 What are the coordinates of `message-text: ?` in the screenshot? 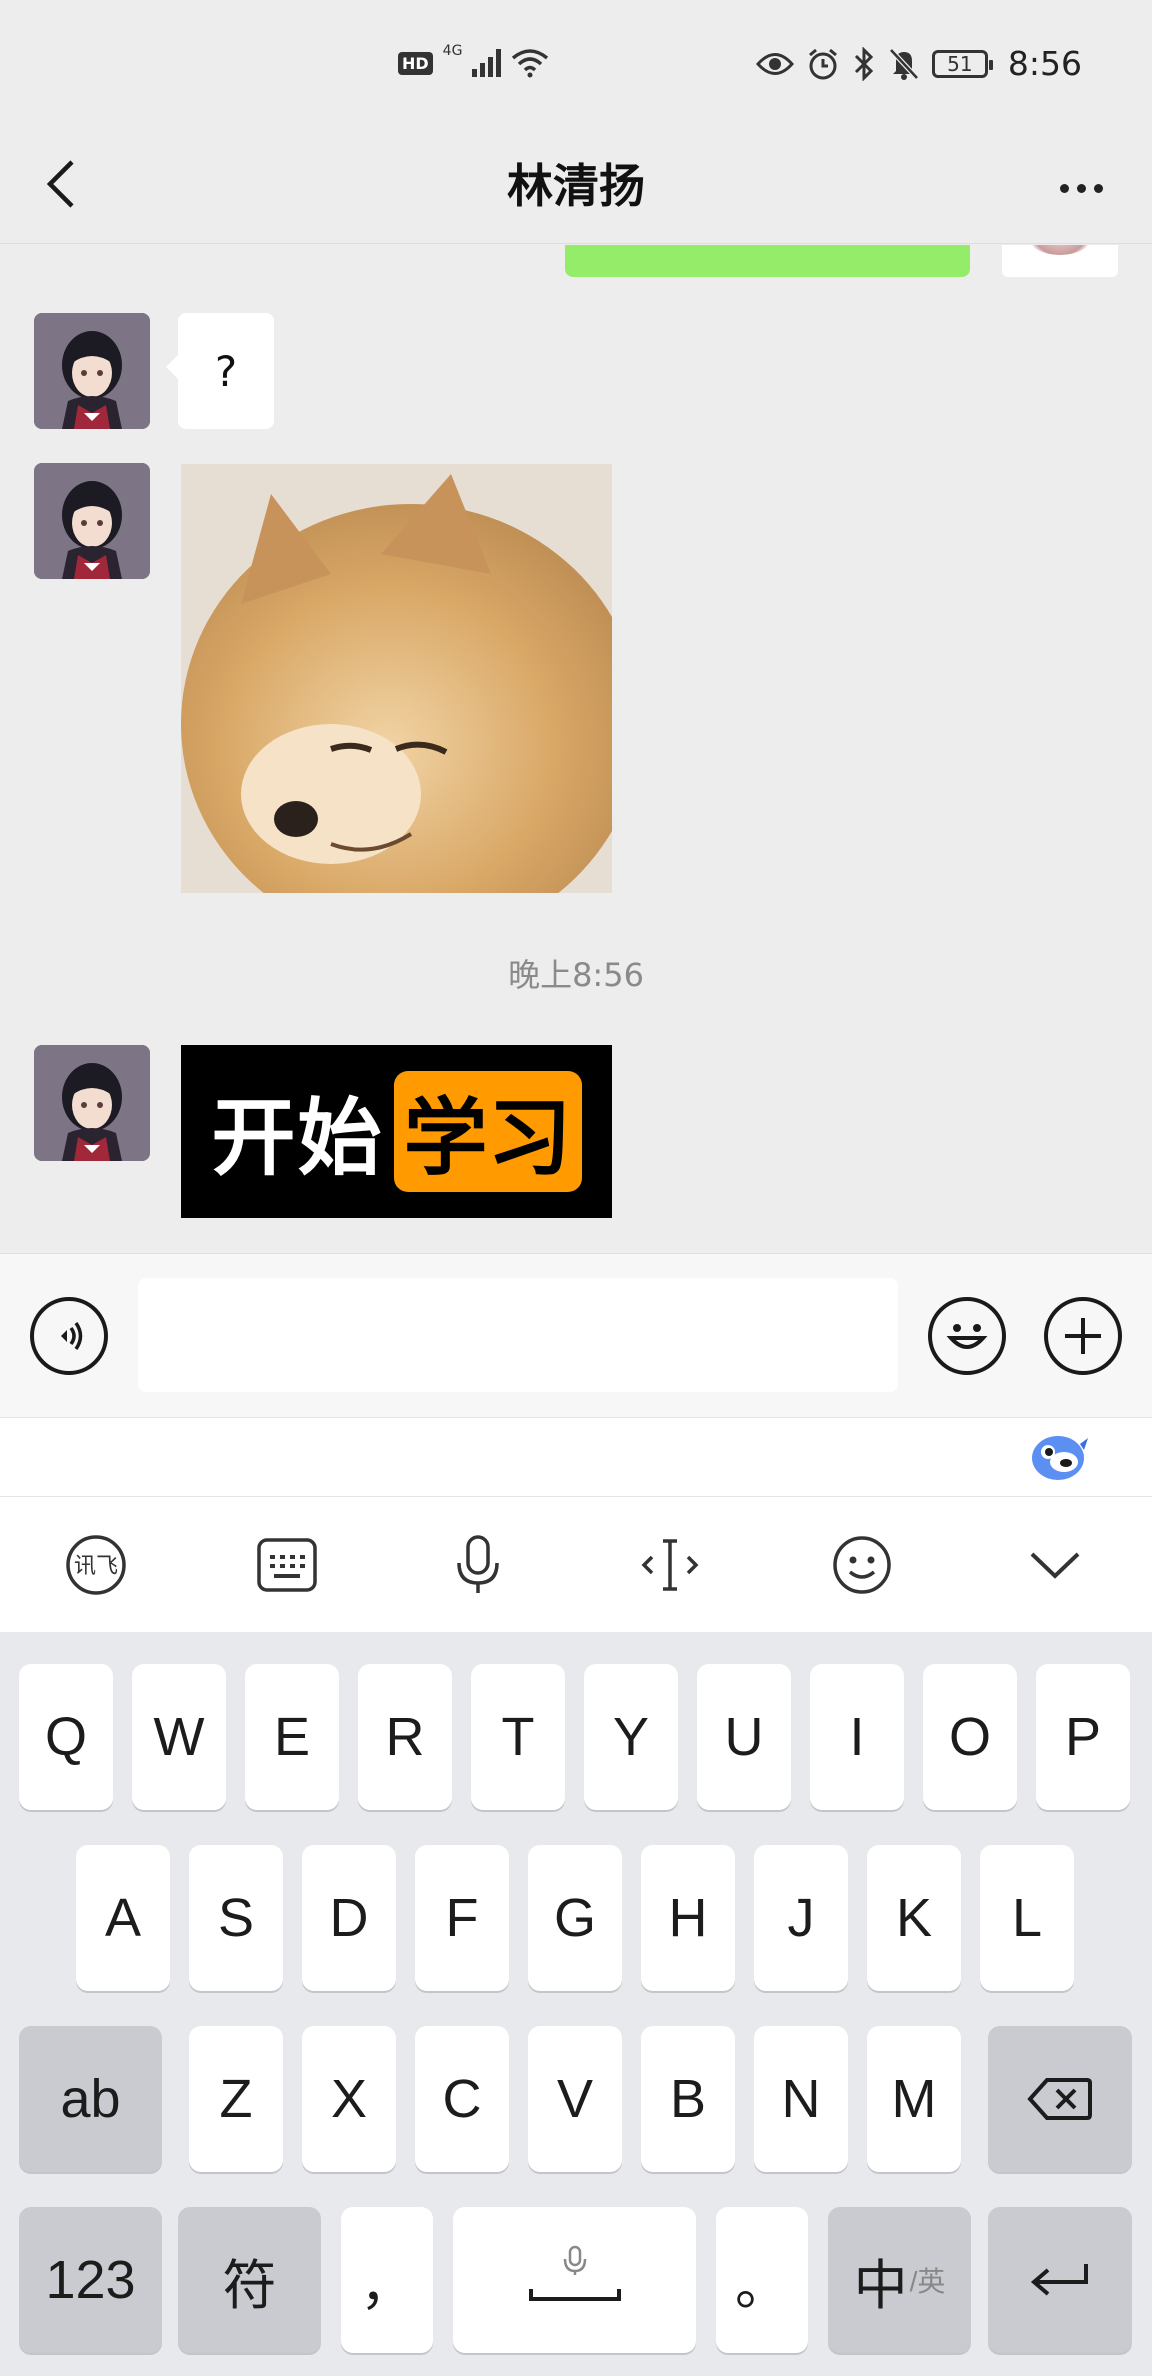 It's located at (226, 371).